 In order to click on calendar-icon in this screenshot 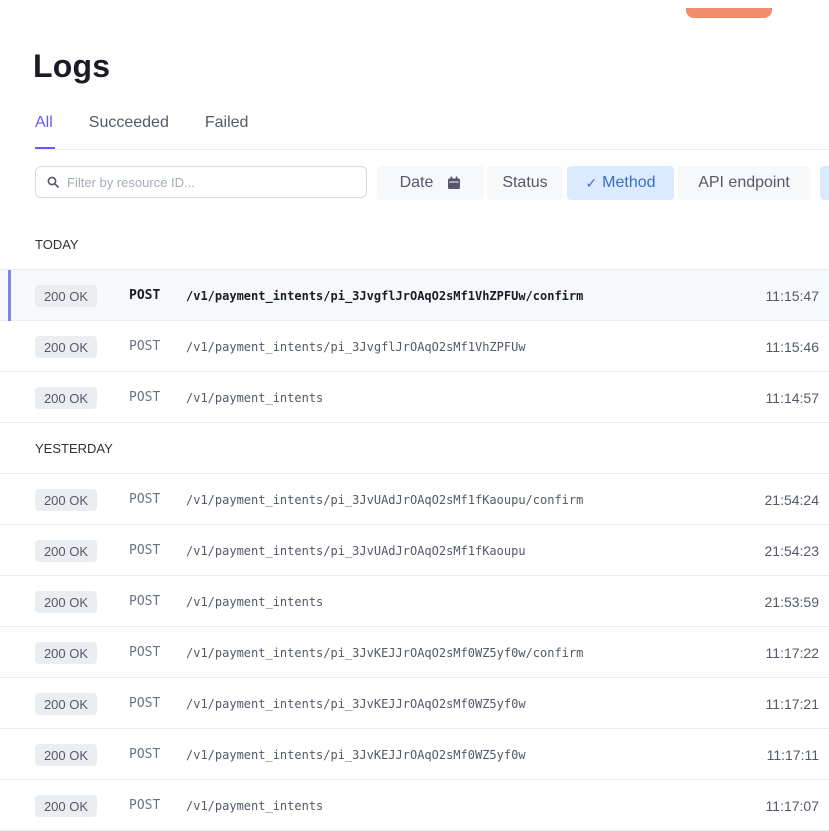, I will do `click(454, 182)`.